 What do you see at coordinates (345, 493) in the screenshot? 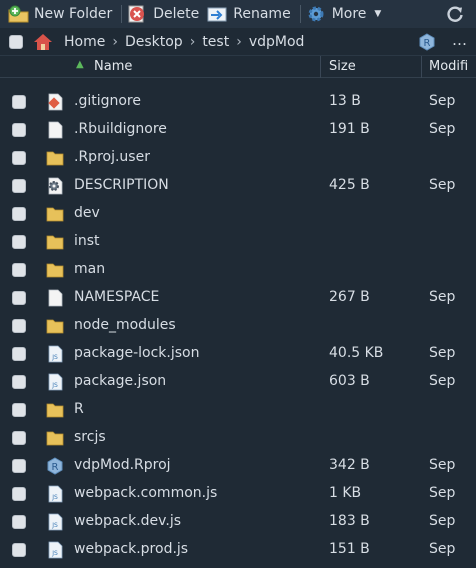
I see `file-size: 1 KB` at bounding box center [345, 493].